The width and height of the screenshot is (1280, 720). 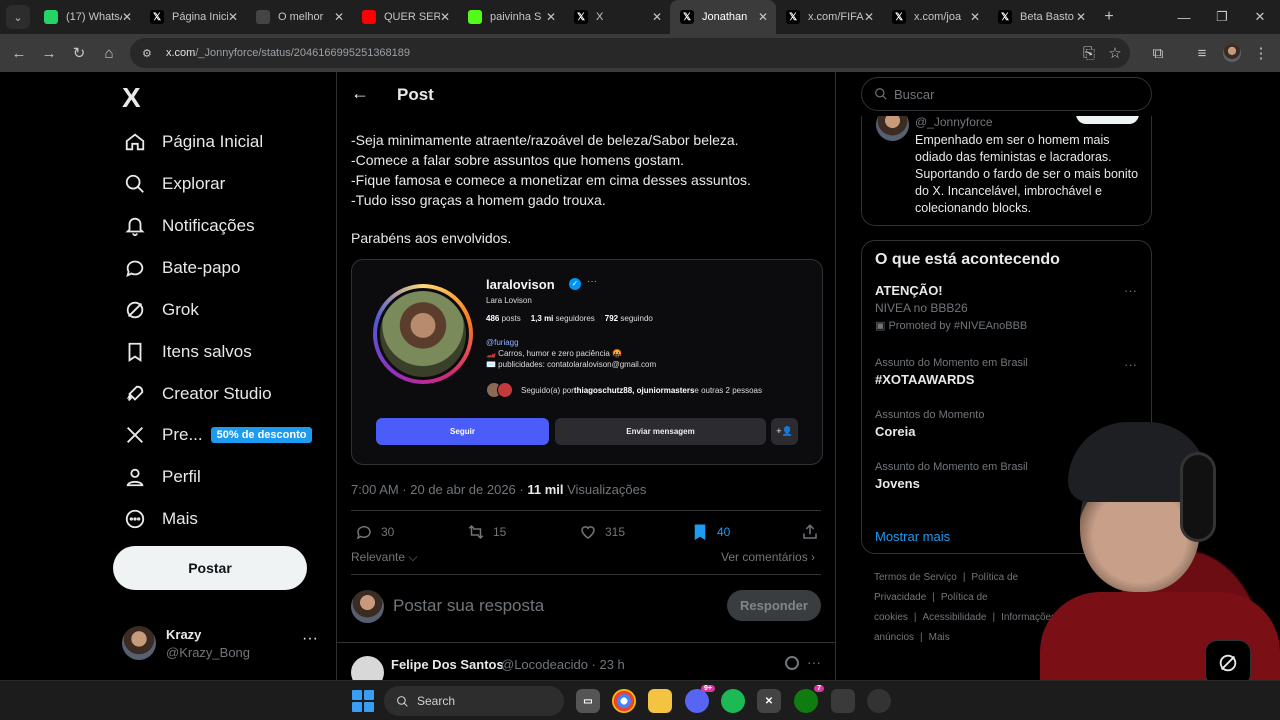 What do you see at coordinates (1232, 53) in the screenshot?
I see `profile-avatar` at bounding box center [1232, 53].